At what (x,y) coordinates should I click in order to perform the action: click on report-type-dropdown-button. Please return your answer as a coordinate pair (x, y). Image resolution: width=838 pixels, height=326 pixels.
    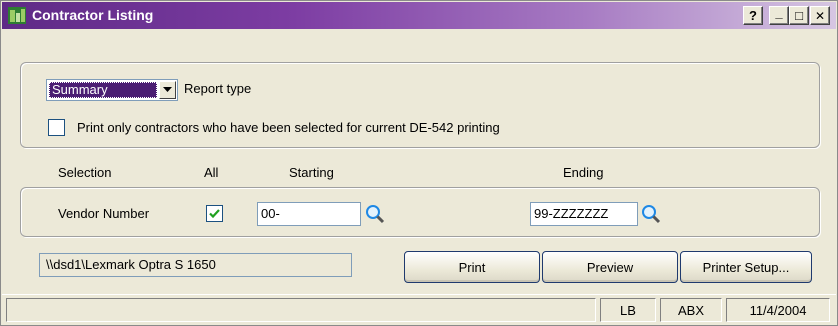
    Looking at the image, I should click on (167, 90).